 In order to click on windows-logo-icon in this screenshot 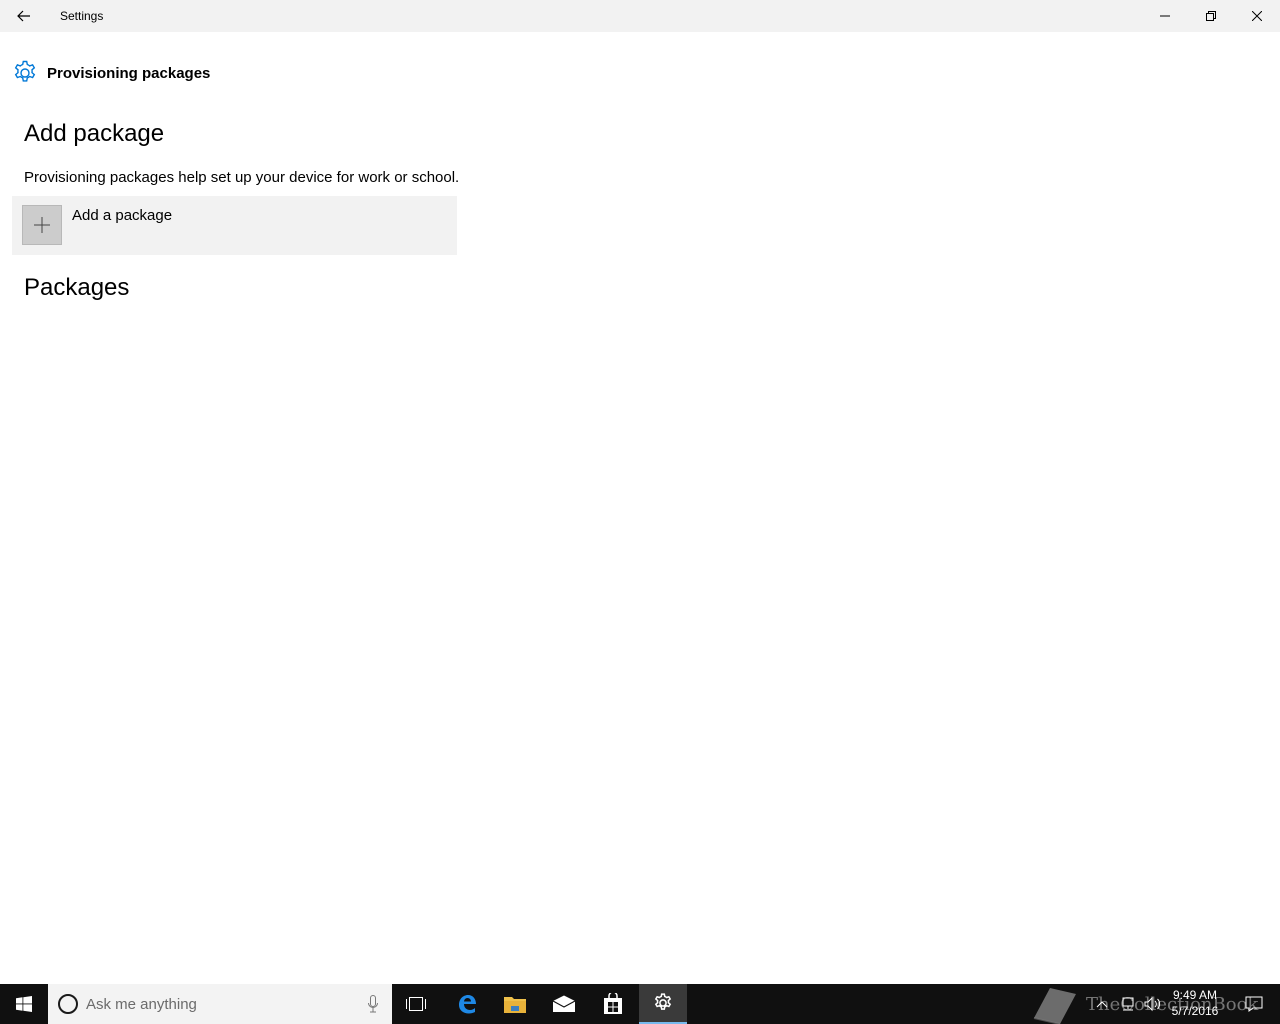, I will do `click(24, 1004)`.